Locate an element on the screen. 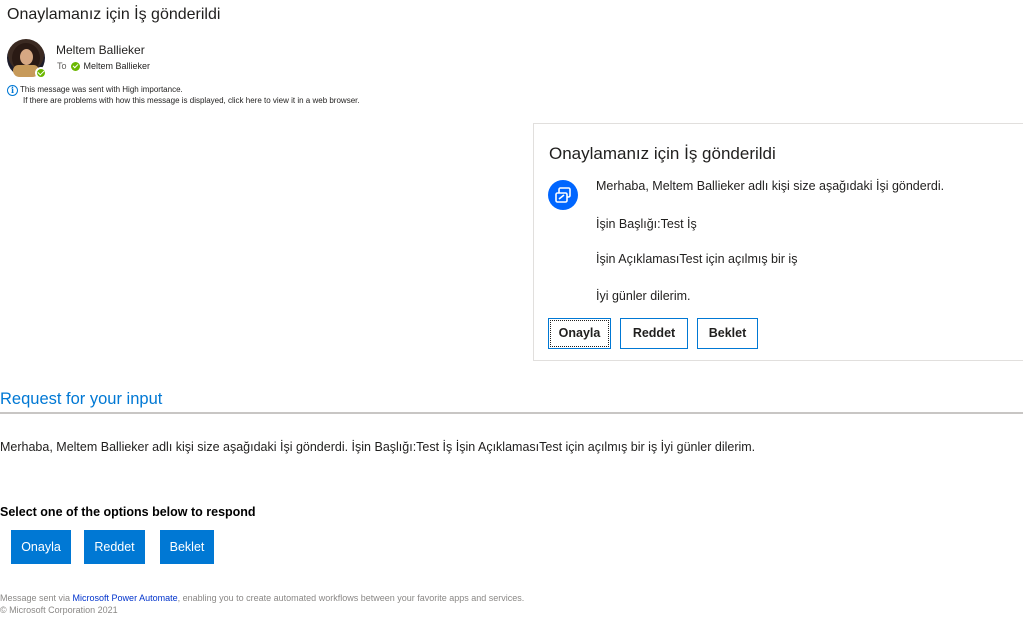  recipient-line: To Meltem Ballieker is located at coordinates (103, 66).